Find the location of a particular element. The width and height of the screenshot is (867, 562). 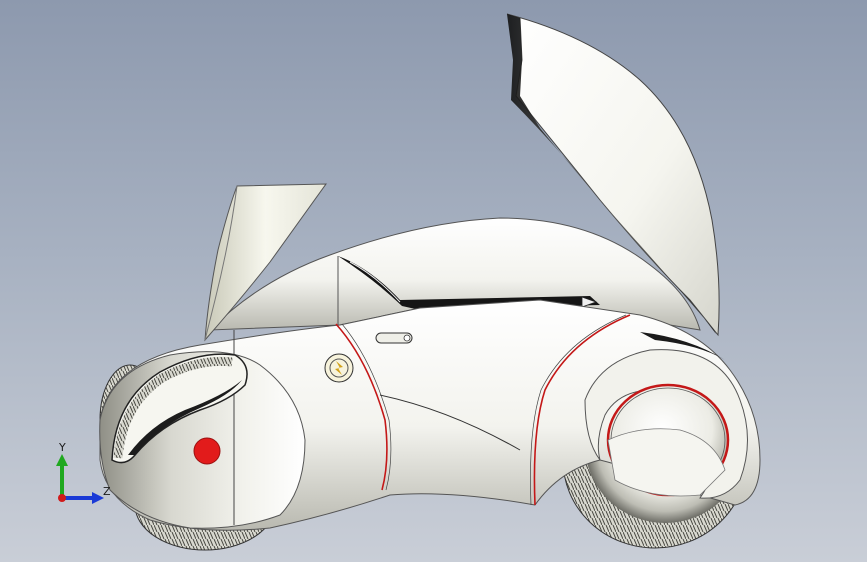

coordinate-triad: Y Z is located at coordinates (82, 475).